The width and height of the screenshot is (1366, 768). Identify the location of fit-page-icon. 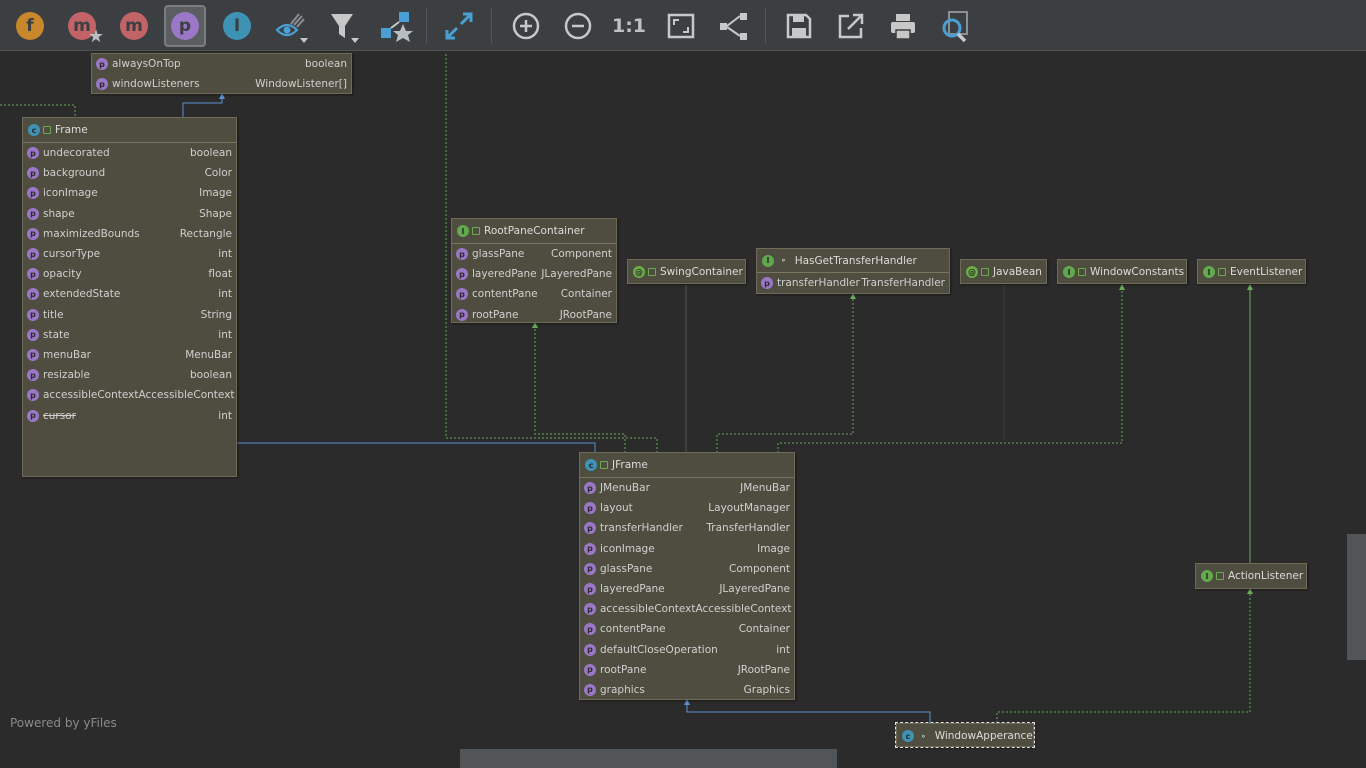
(681, 26).